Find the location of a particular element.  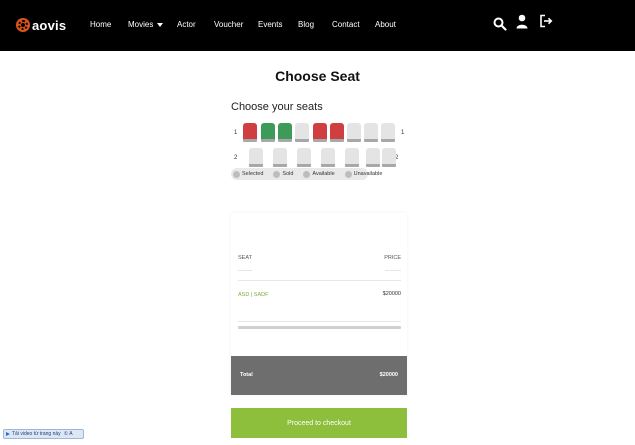

price-column-header: PRICE is located at coordinates (392, 258).